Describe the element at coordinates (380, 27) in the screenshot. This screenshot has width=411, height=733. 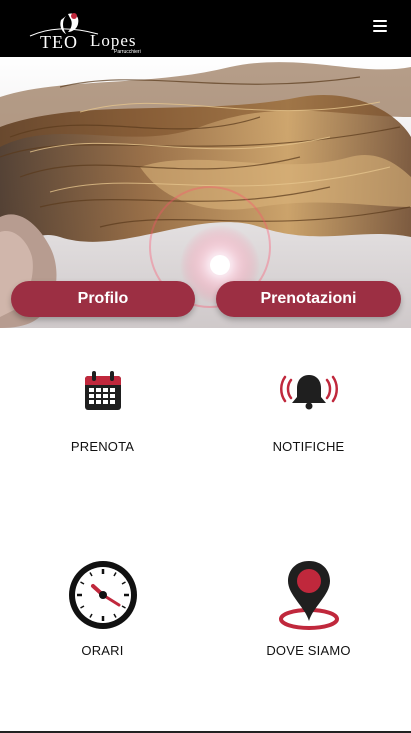
I see `hamburger-menu-icon` at that location.